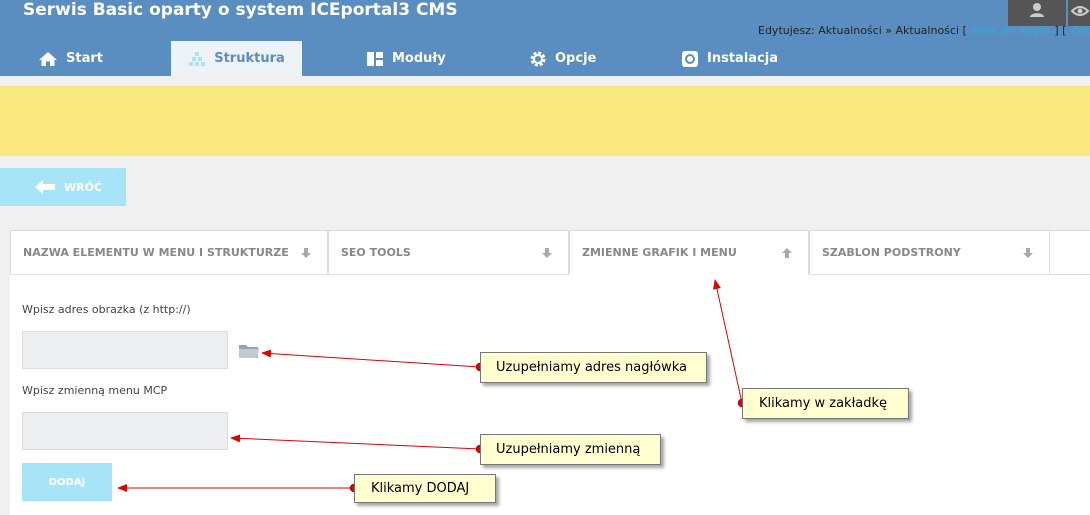 The height and width of the screenshot is (515, 1090). What do you see at coordinates (67, 482) in the screenshot?
I see `add-button: DODAJ` at bounding box center [67, 482].